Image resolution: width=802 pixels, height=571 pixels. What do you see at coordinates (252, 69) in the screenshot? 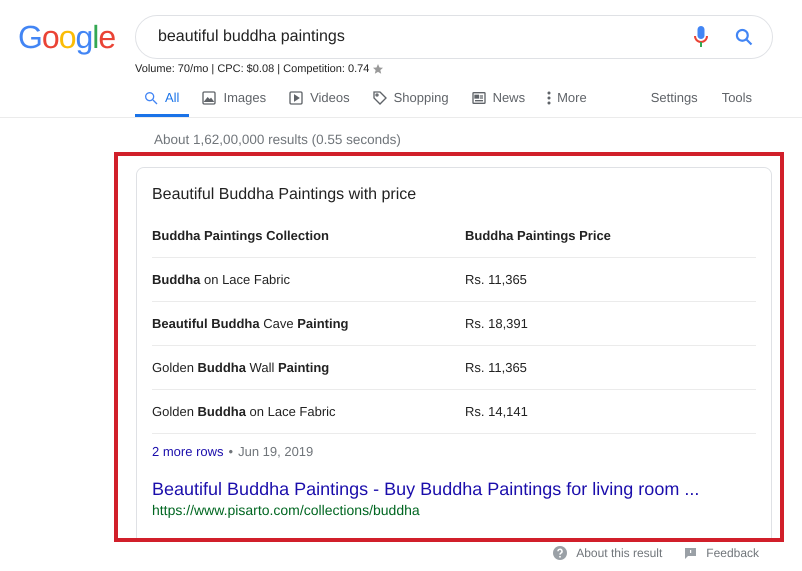
I see `keyword-stats: Volume: 70/mo | CPC: $0.08 | Competition: 0.74` at bounding box center [252, 69].